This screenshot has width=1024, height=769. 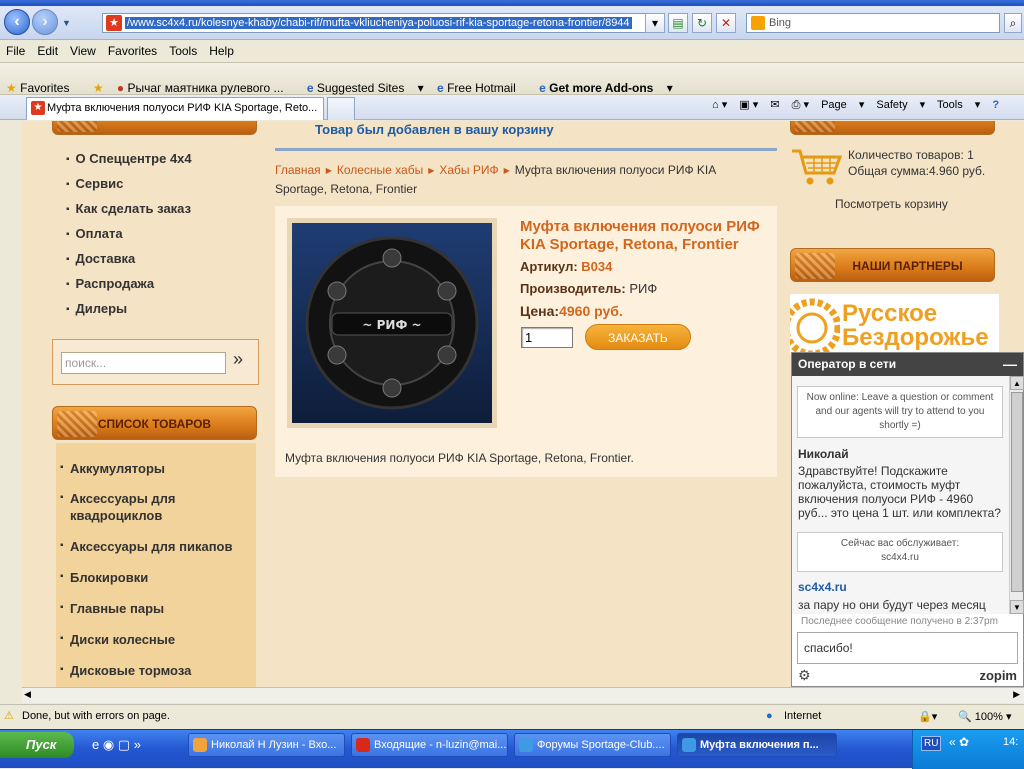 I want to click on nav-service: Сервис, so click(x=95, y=183).